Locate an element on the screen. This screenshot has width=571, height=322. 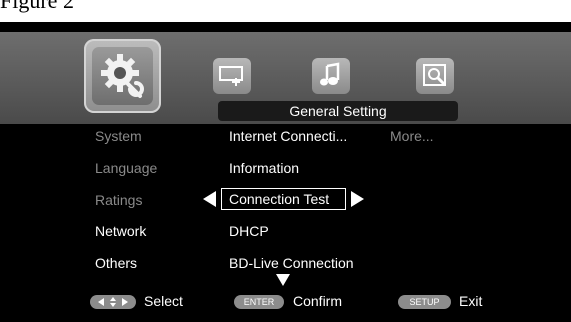
category-others: Others is located at coordinates (116, 263).